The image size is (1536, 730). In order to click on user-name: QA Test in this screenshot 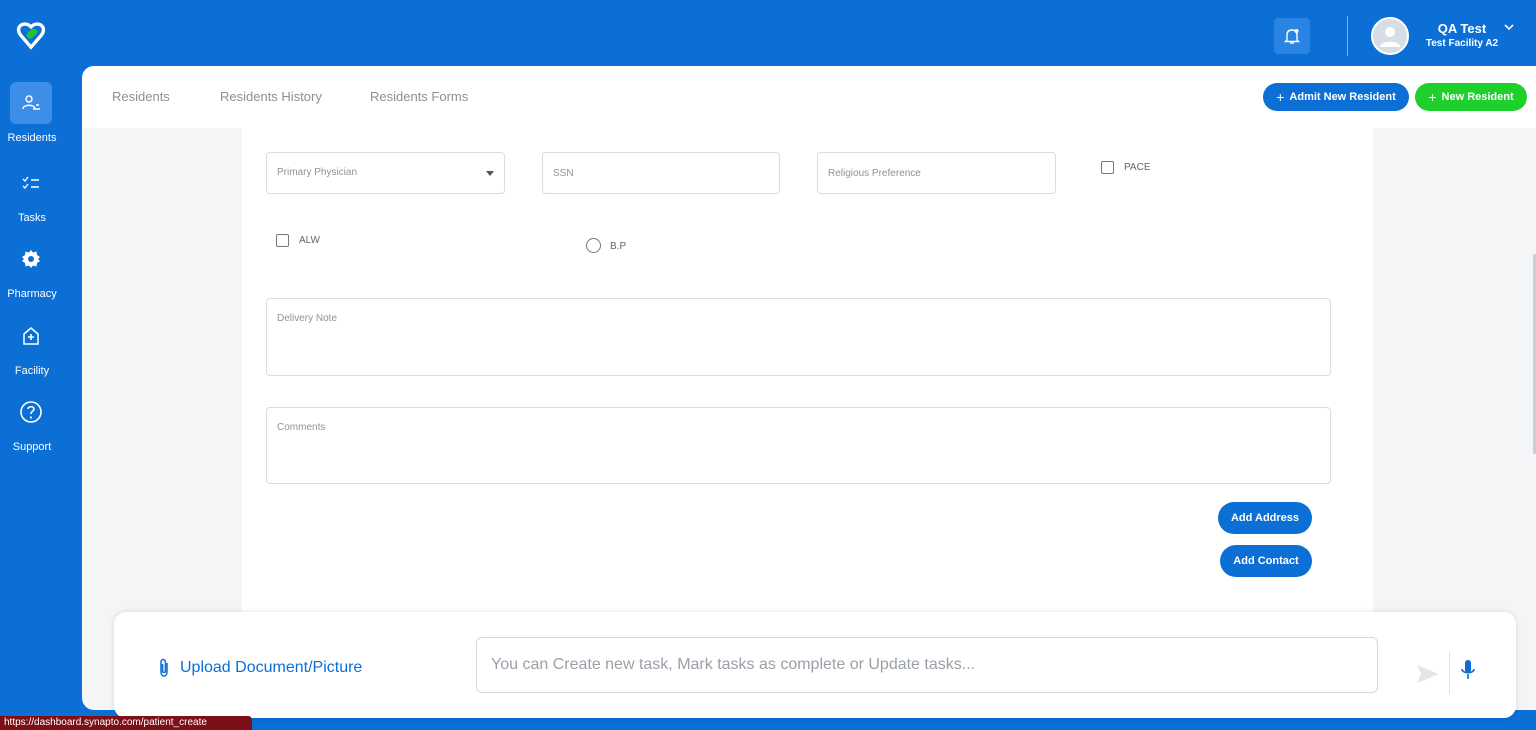, I will do `click(1462, 28)`.